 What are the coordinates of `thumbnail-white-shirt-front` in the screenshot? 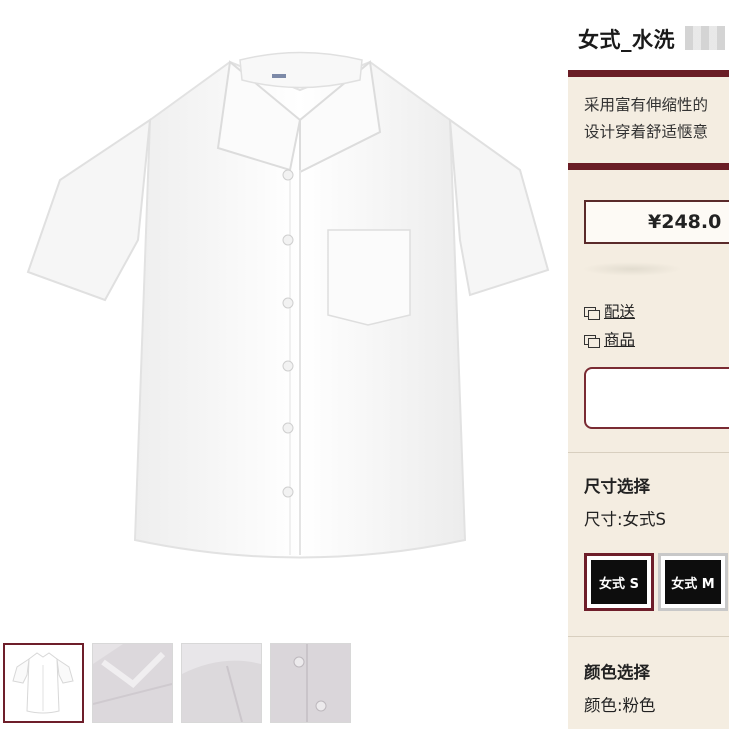 It's located at (43, 683).